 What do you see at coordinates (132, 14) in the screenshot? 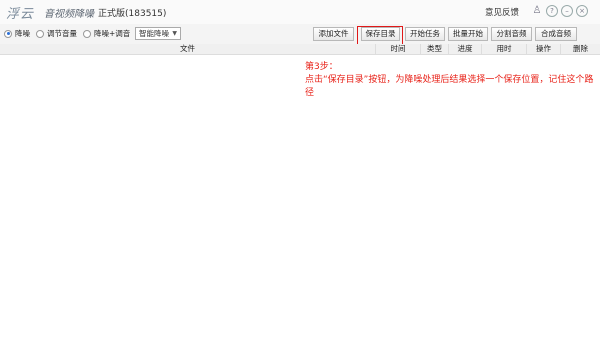
I see `app-version: 正式版(183515)` at bounding box center [132, 14].